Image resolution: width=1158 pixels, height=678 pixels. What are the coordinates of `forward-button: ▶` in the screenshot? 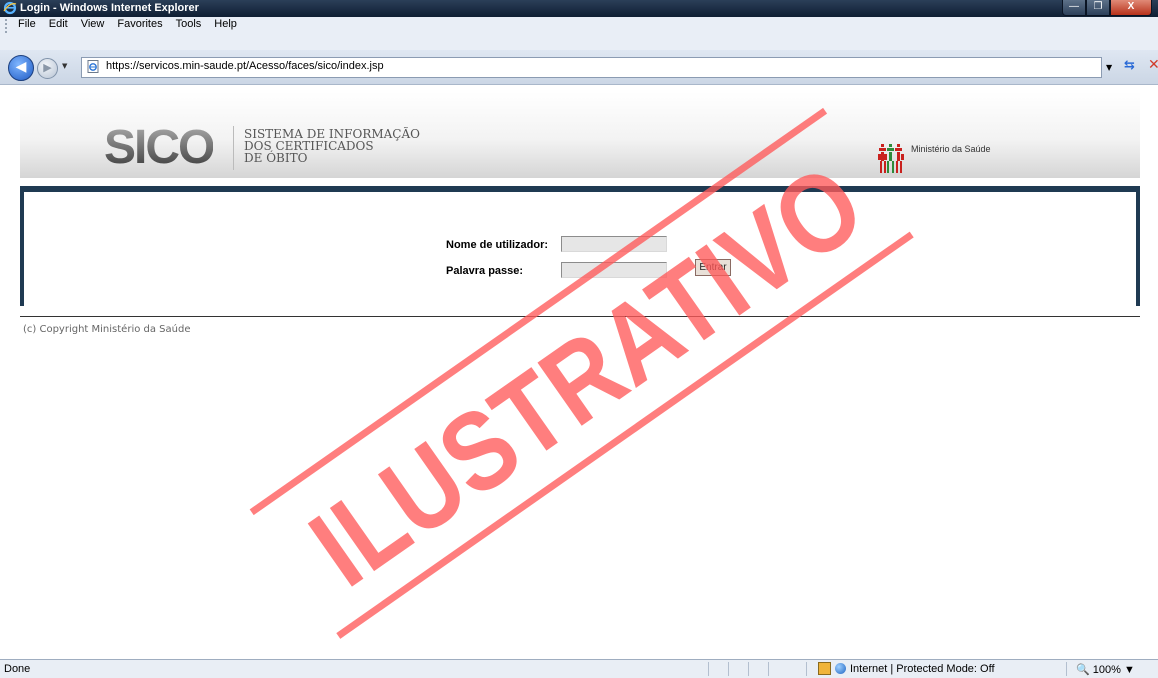 It's located at (47, 68).